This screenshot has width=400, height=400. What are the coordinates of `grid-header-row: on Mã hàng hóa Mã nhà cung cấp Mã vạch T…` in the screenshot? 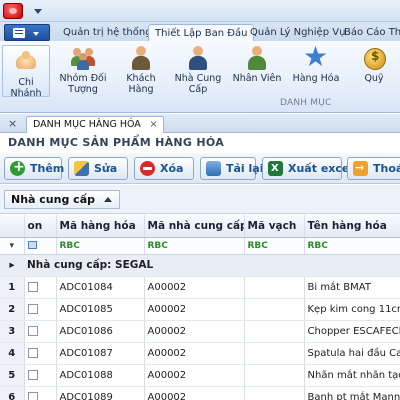 It's located at (200, 226).